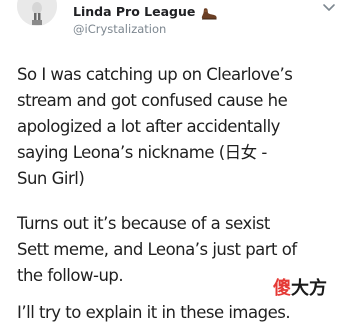 The height and width of the screenshot is (330, 351). I want to click on tweet-line: stream and got confused cause he, so click(152, 100).